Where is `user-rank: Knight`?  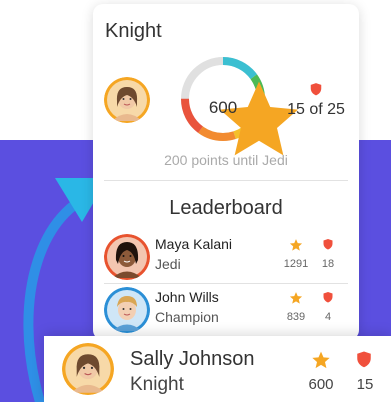 user-rank: Knight is located at coordinates (157, 384).